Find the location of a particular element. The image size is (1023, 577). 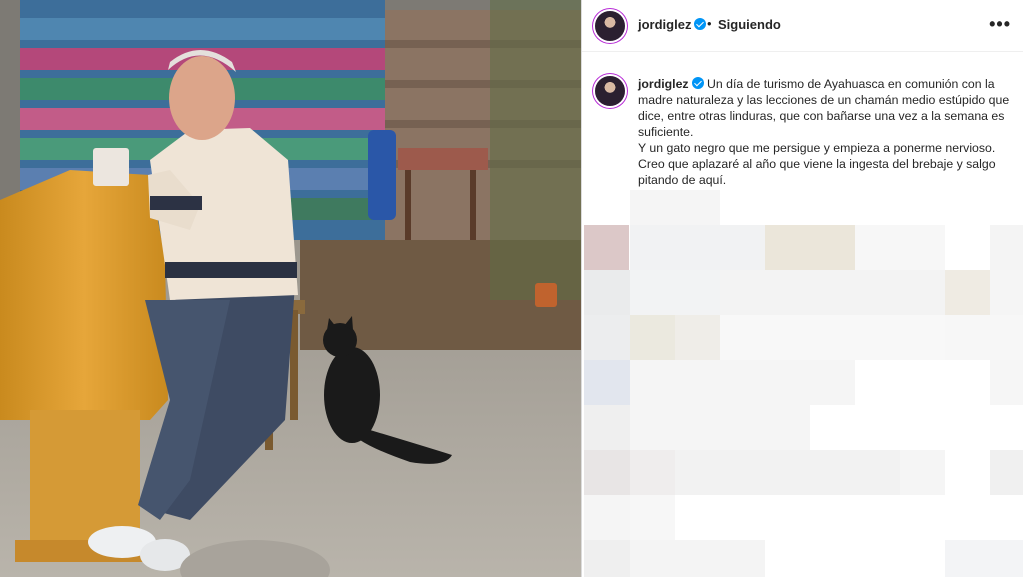

caption-username-link: jordiglez is located at coordinates (671, 84).